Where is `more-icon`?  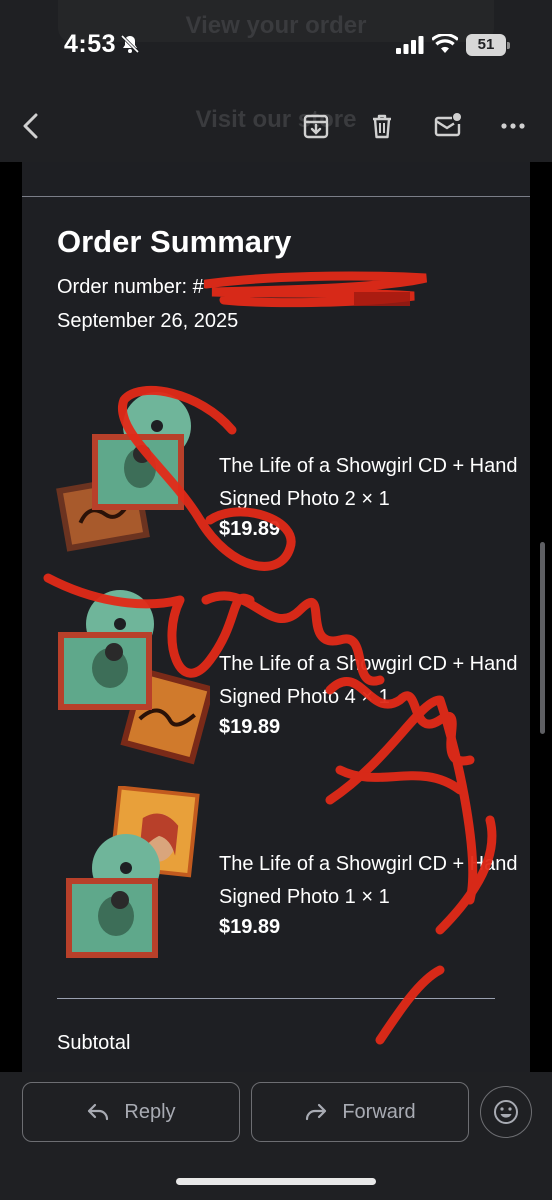
more-icon is located at coordinates (513, 126).